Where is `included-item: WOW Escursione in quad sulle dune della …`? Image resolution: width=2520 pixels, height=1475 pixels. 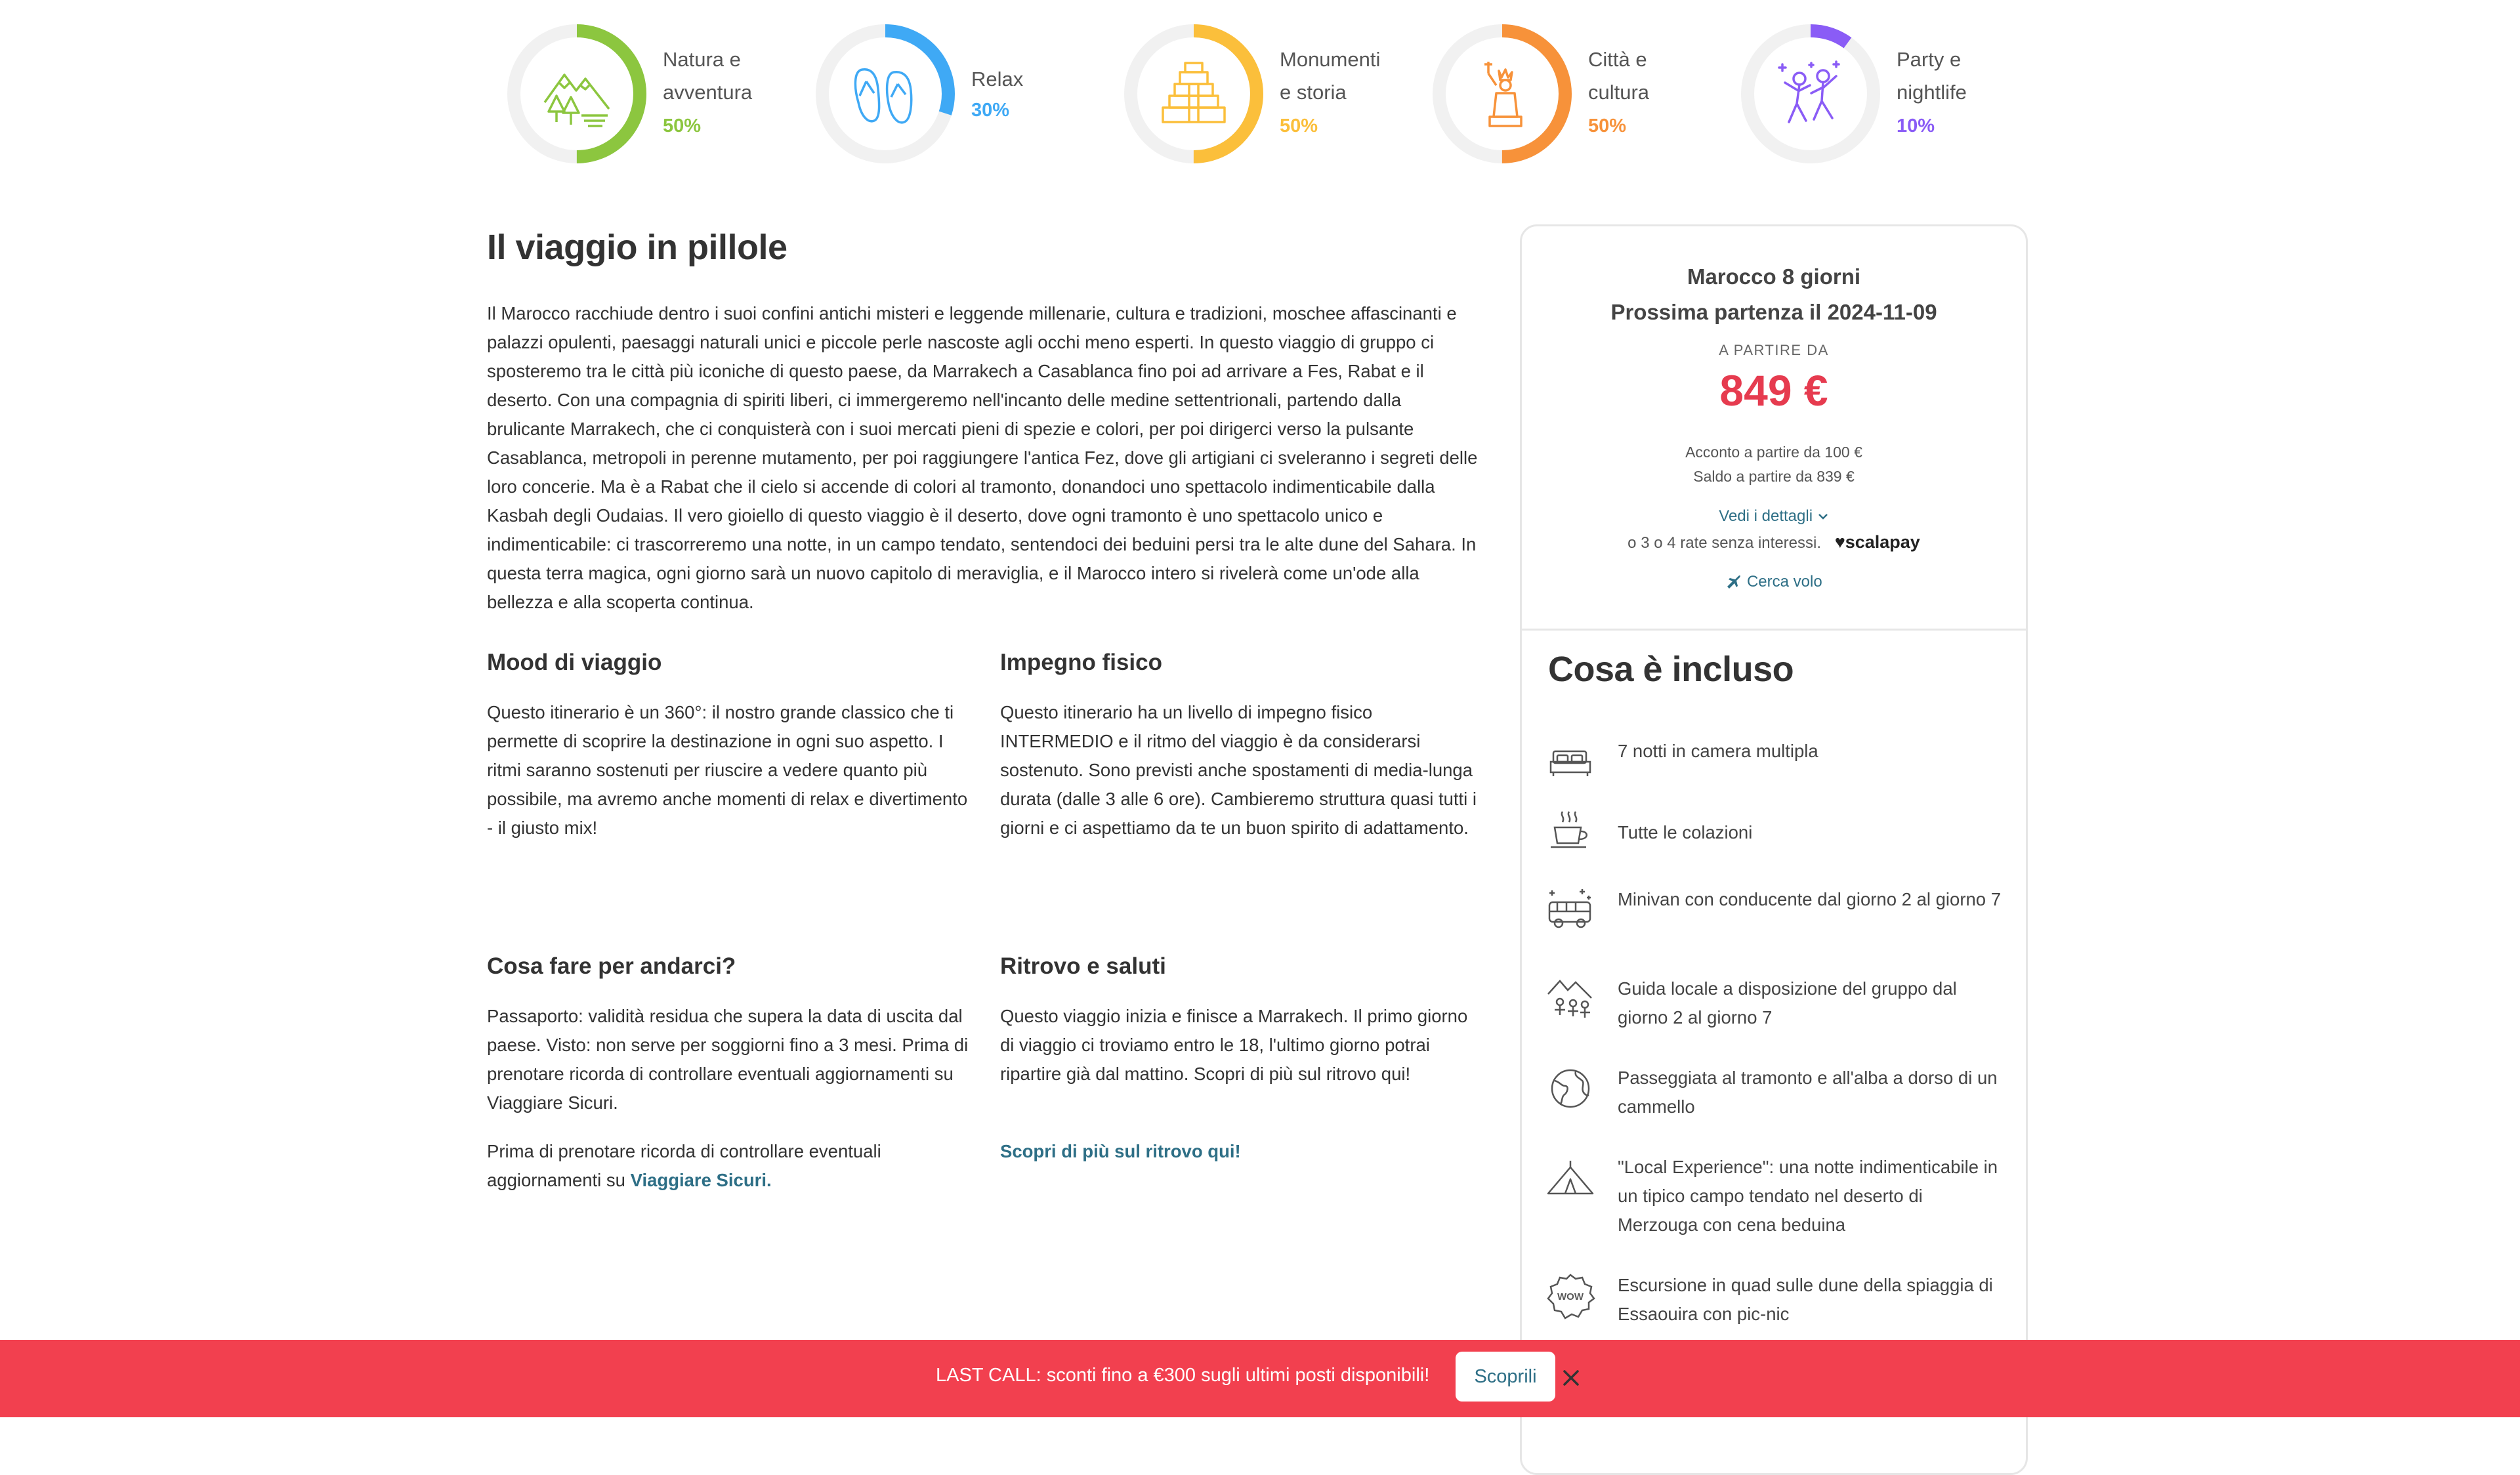
included-item: WOW Escursione in quad sulle dune della … is located at coordinates (1775, 1304).